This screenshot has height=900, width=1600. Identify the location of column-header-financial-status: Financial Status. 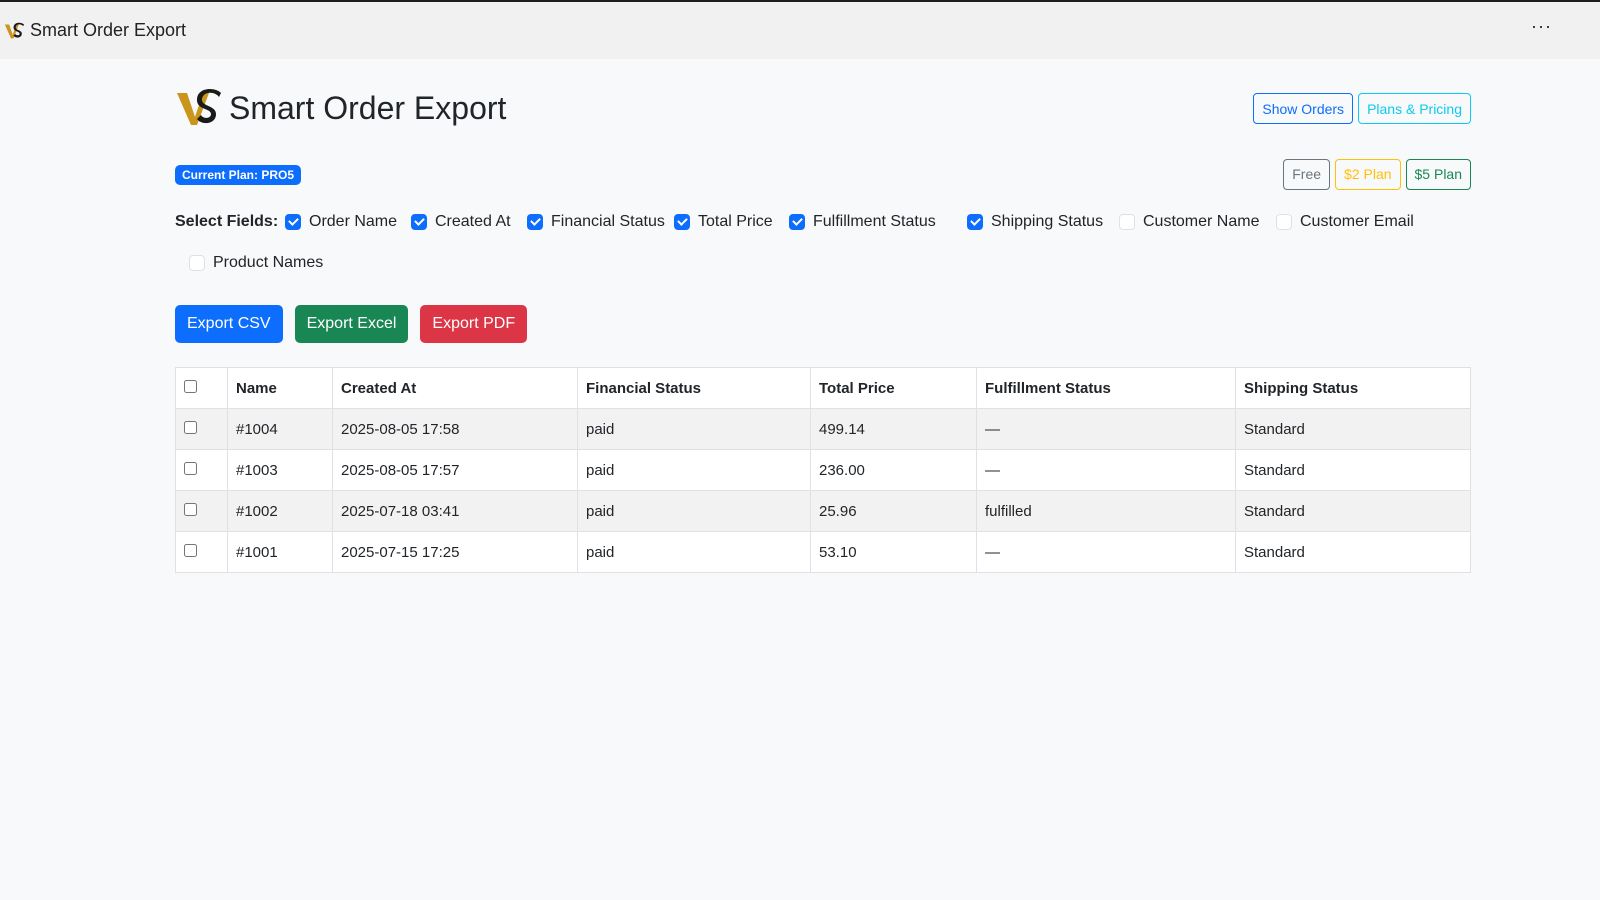
(694, 388).